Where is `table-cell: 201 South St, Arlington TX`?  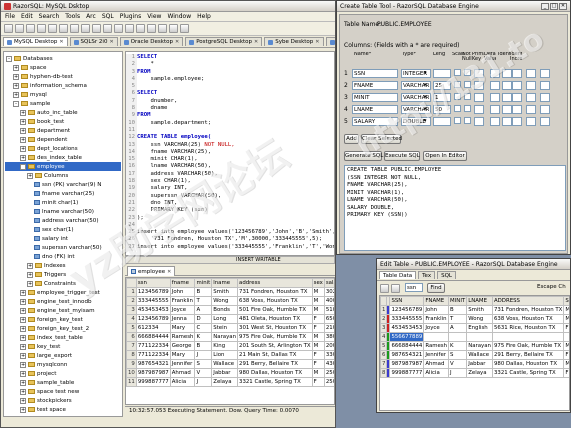 table-cell: 201 South St, Arlington TX is located at coordinates (275, 346).